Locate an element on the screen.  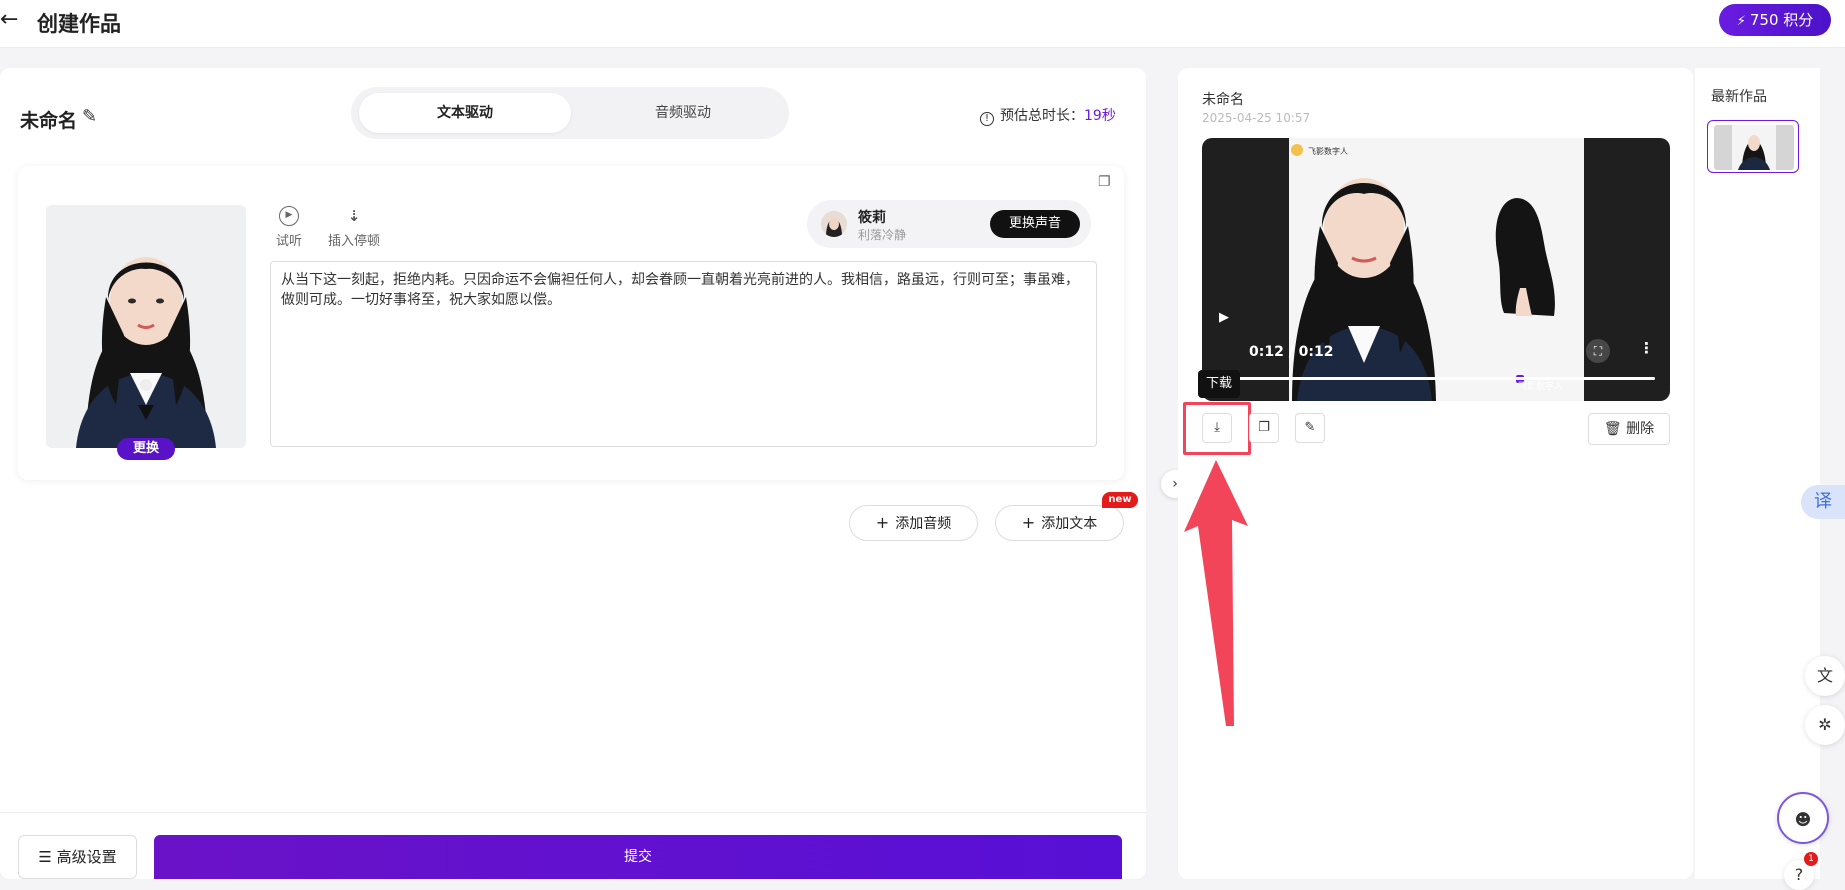
advanced-settings-button: ☰ 高级设置 is located at coordinates (77, 857).